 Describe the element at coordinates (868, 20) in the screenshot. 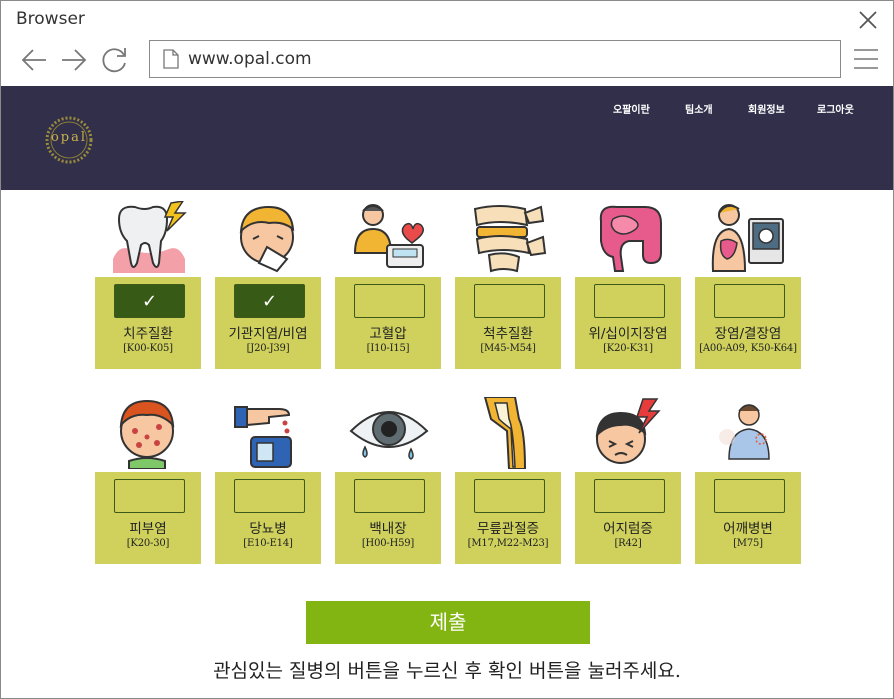

I see `close-icon` at that location.